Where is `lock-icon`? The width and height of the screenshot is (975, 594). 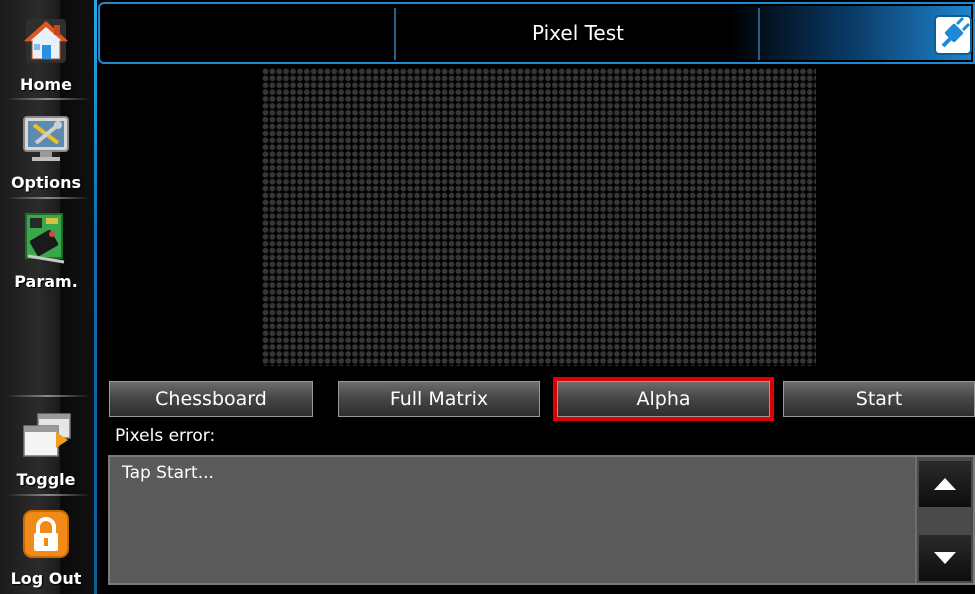
lock-icon is located at coordinates (46, 534).